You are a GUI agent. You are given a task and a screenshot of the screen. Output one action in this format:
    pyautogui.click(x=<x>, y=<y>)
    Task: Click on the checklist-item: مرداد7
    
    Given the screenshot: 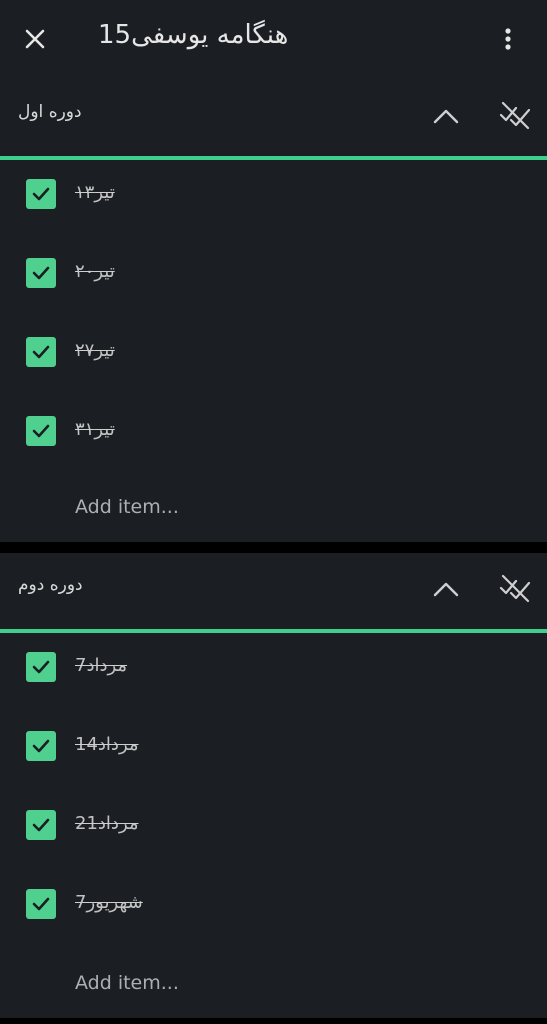 What is the action you would take?
    pyautogui.click(x=273, y=672)
    